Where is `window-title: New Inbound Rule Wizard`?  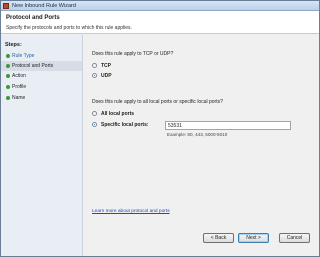 window-title: New Inbound Rule Wizard is located at coordinates (44, 6).